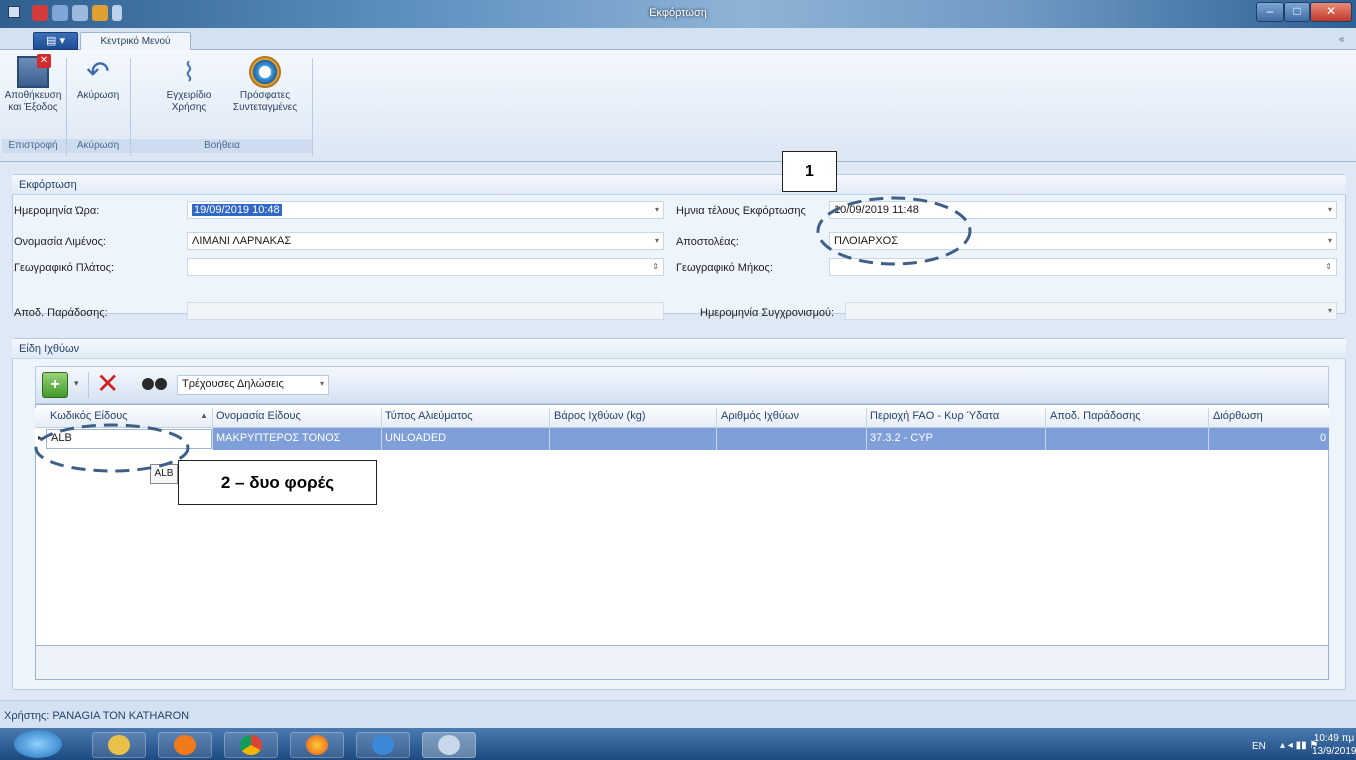 The width and height of the screenshot is (1356, 760). I want to click on fishing-app-taskbar-icon, so click(449, 745).